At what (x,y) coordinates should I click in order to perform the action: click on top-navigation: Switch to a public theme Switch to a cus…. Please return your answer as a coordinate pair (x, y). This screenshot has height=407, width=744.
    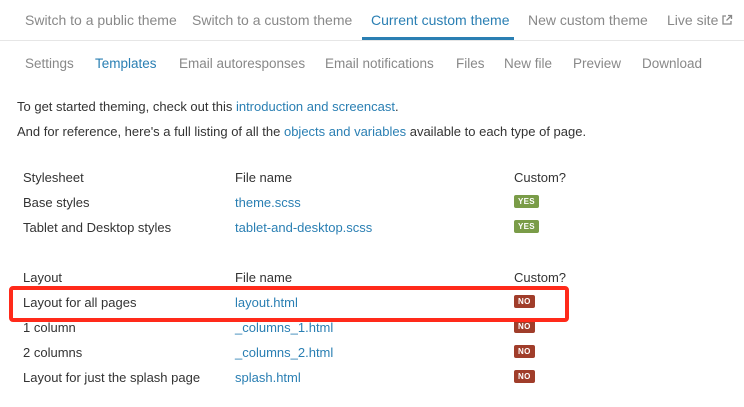
    Looking at the image, I should click on (372, 20).